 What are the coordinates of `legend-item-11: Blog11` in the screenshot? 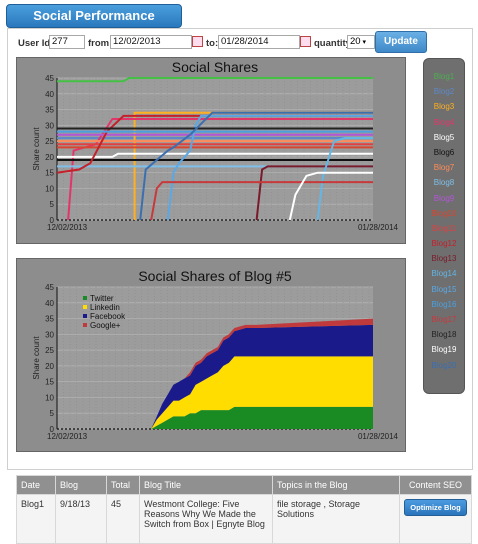 It's located at (444, 228).